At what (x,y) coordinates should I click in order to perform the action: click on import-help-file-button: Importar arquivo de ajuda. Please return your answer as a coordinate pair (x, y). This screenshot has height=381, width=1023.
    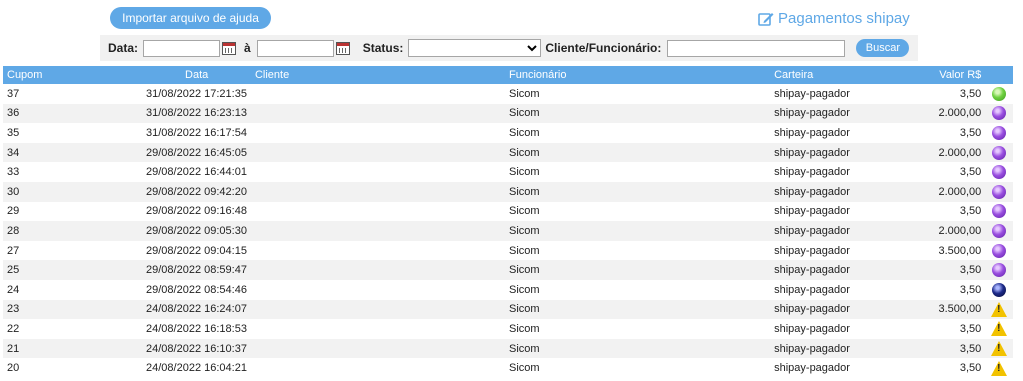
    Looking at the image, I should click on (190, 18).